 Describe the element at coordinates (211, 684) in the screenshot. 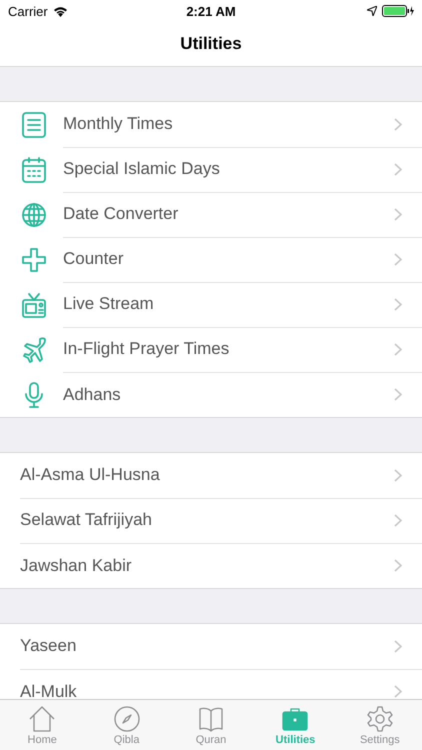

I see `utility-row: Al-Mulk` at that location.